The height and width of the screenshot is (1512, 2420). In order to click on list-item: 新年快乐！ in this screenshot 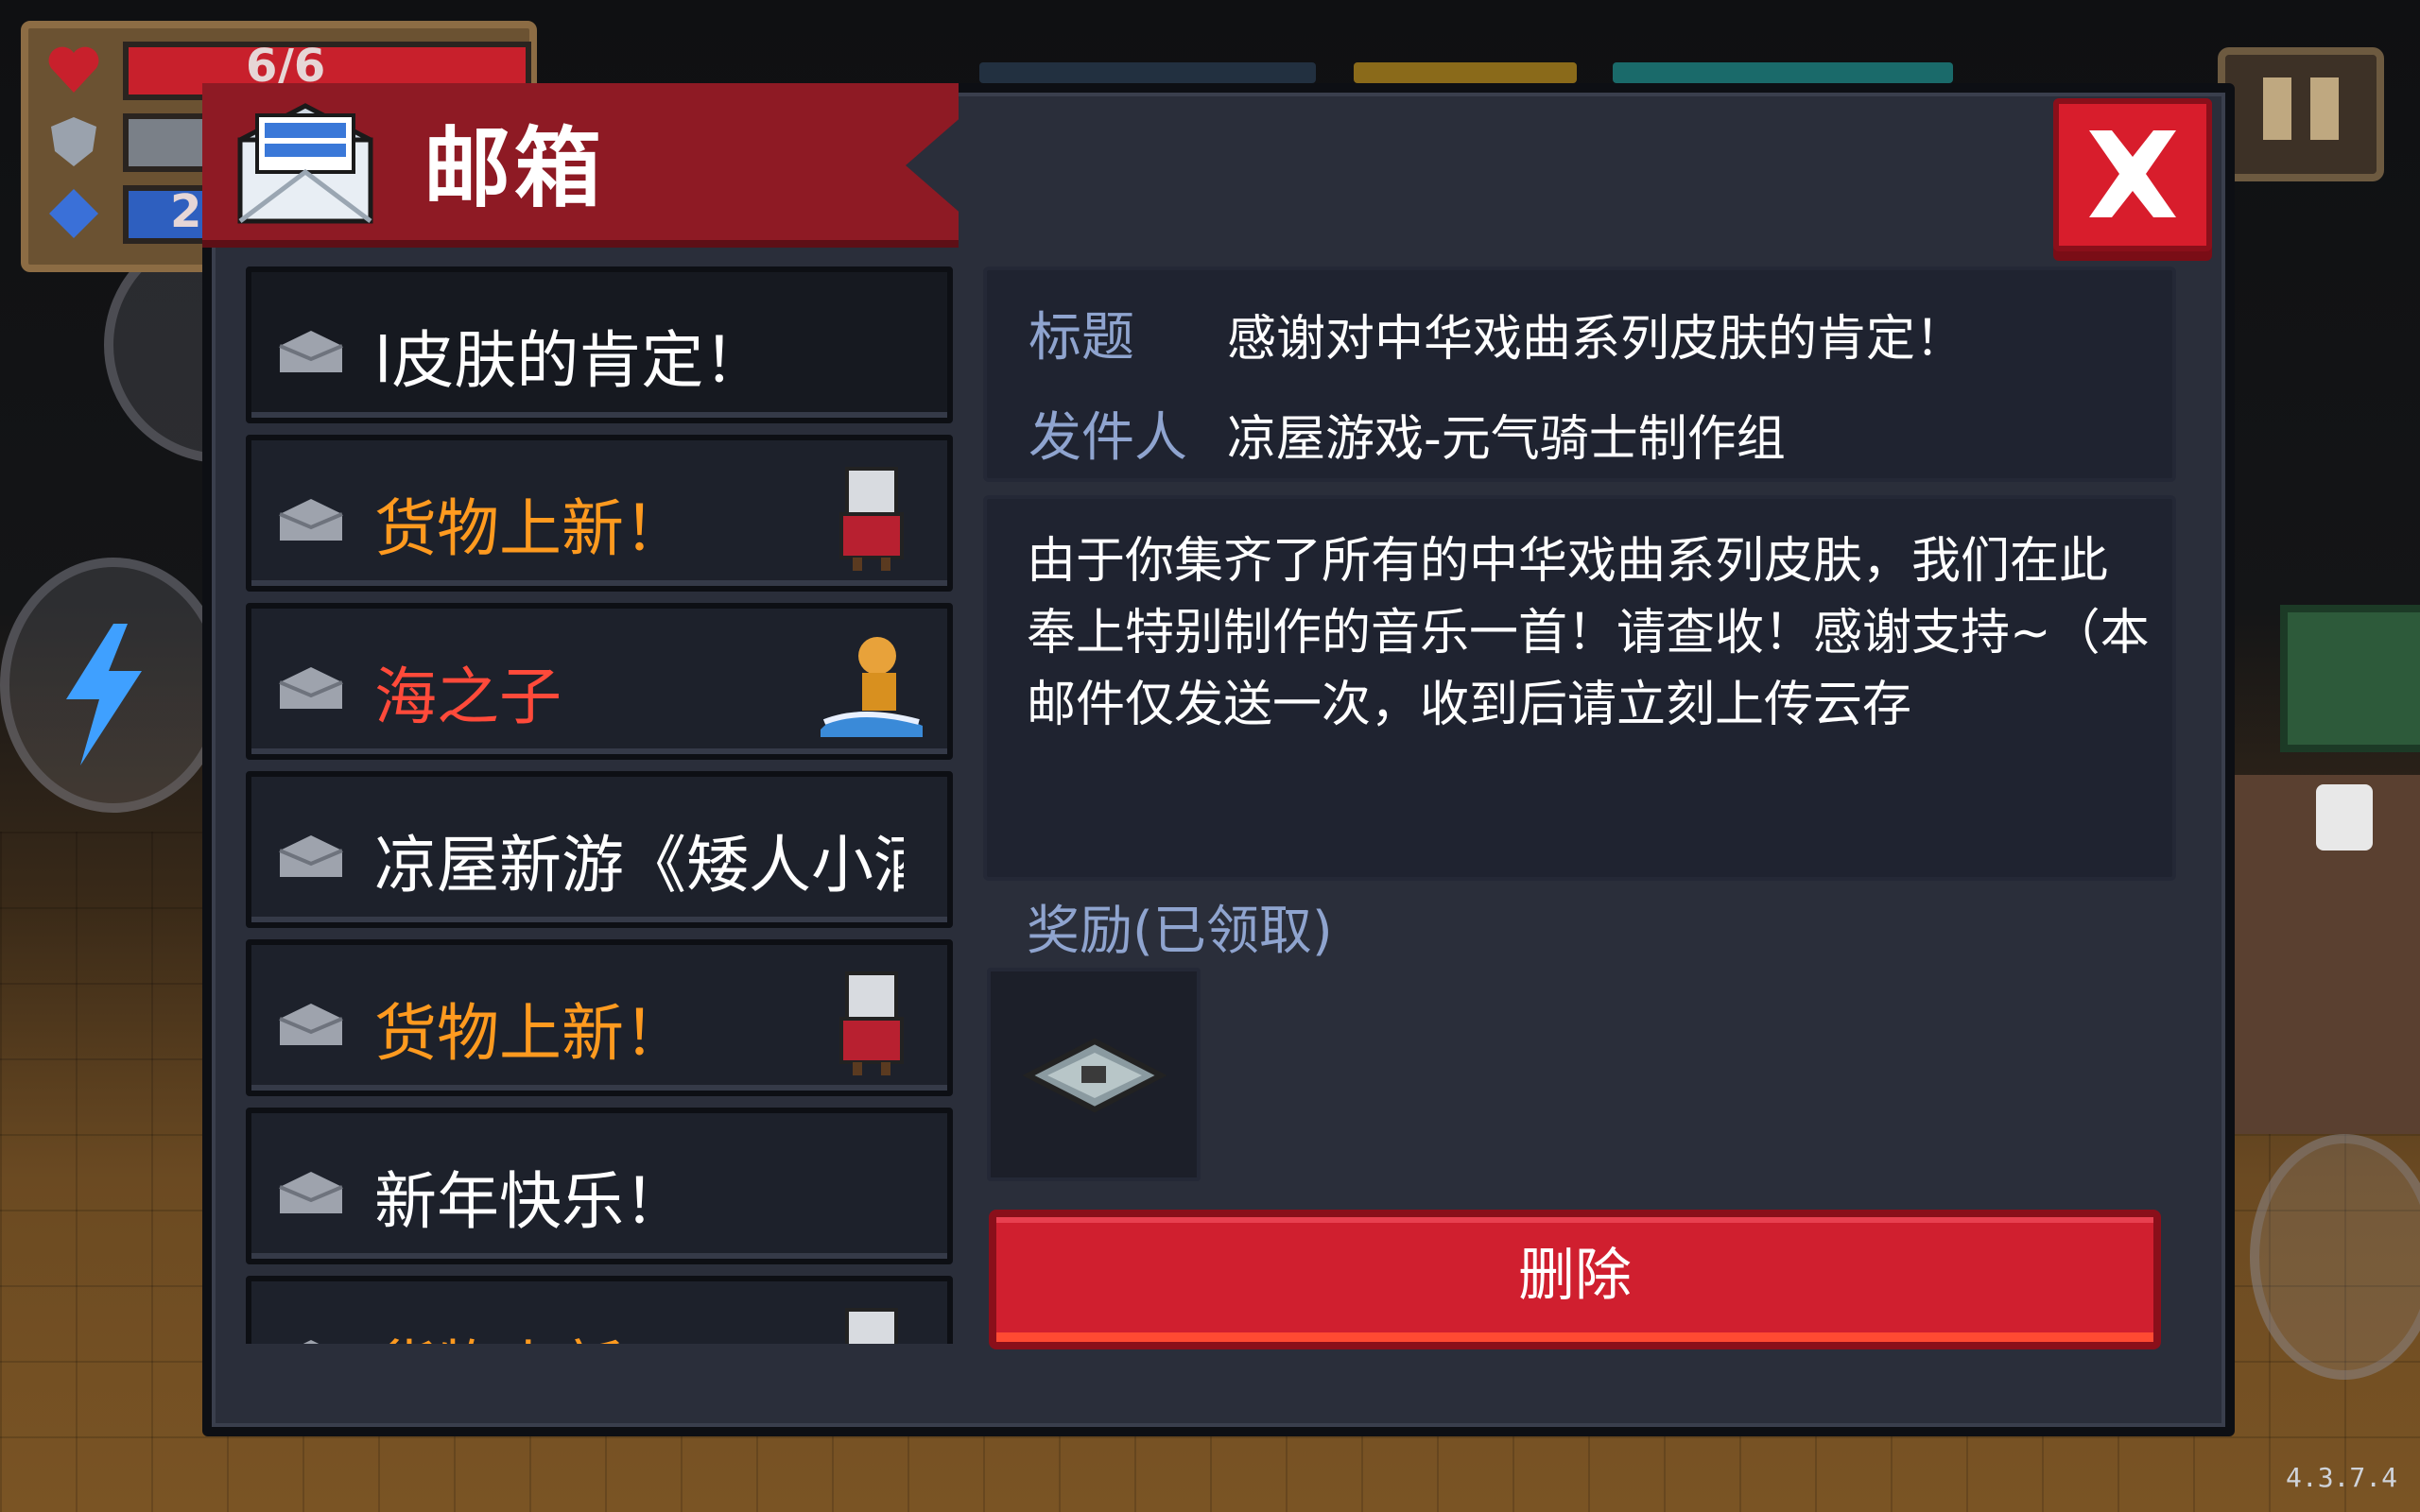, I will do `click(600, 1186)`.